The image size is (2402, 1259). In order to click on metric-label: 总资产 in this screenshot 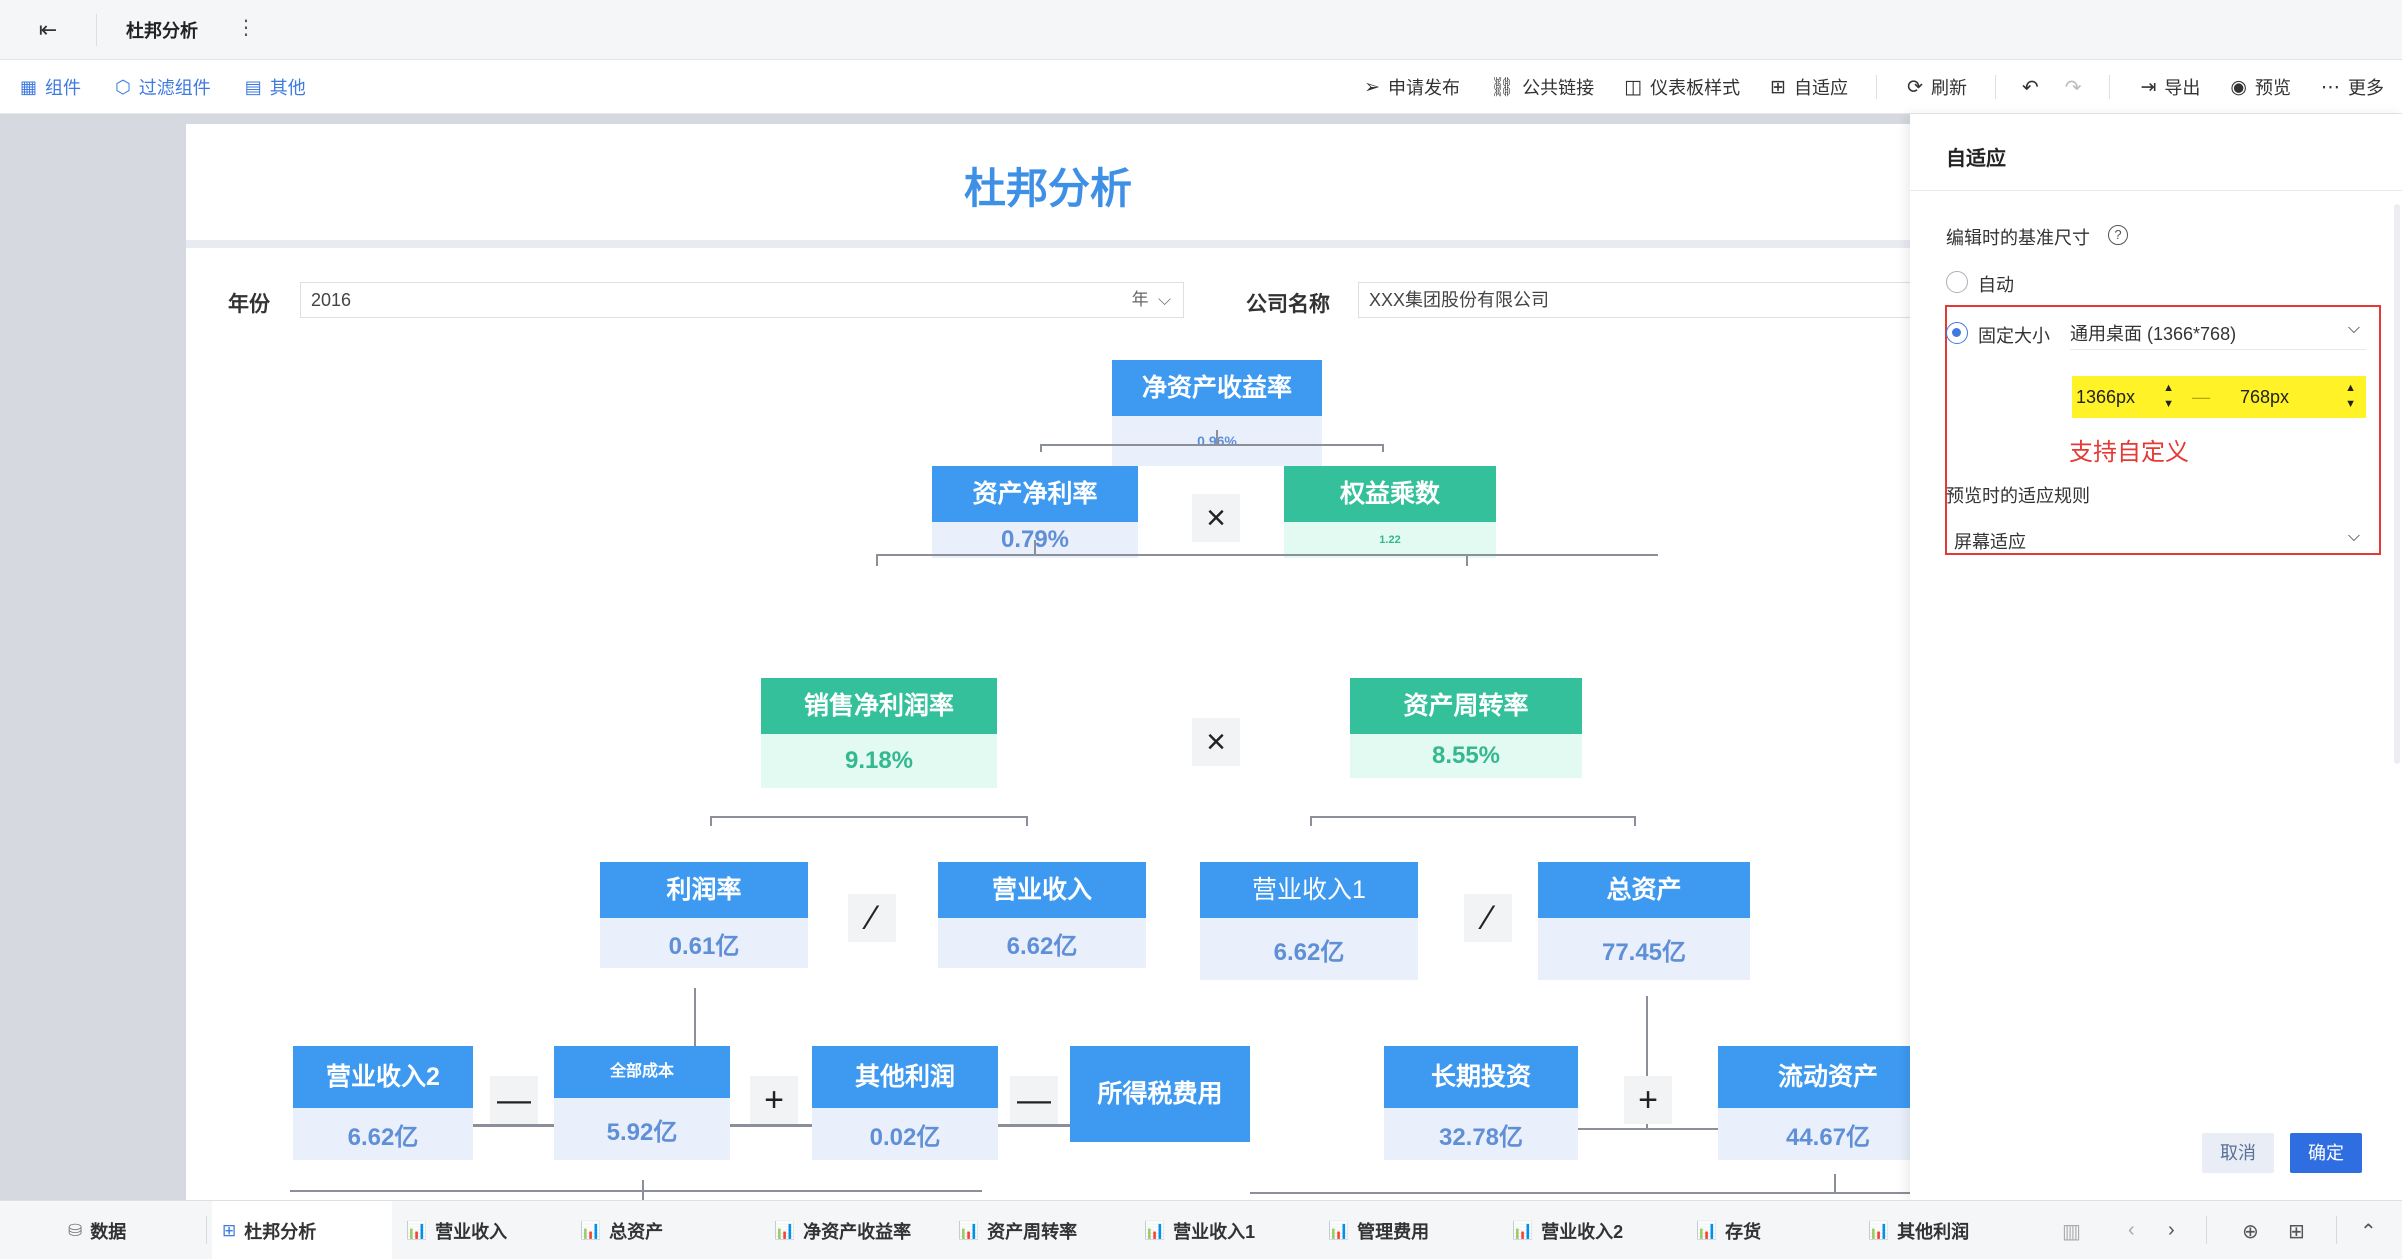, I will do `click(1644, 890)`.